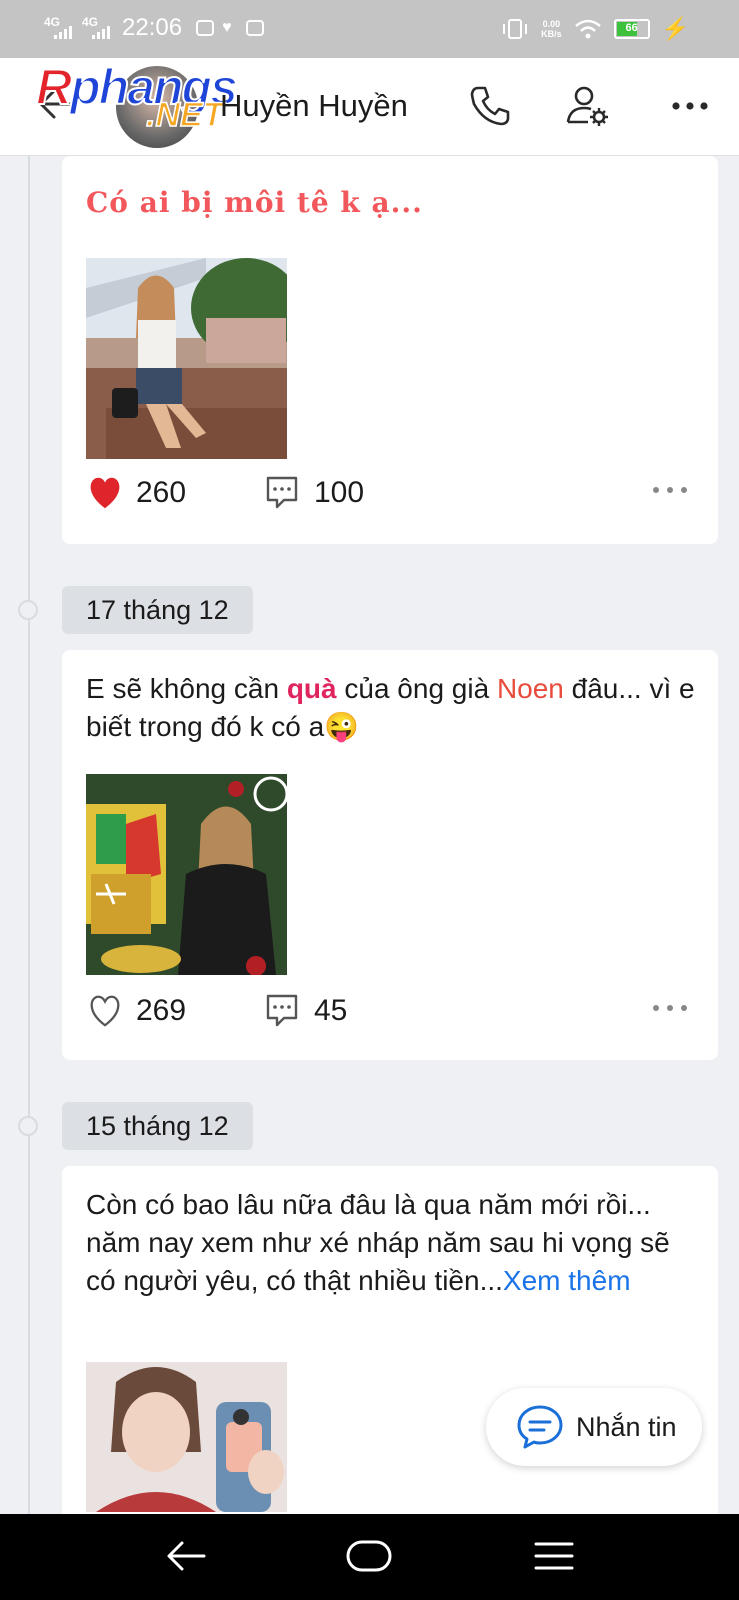 Image resolution: width=739 pixels, height=1600 pixels. I want to click on status-time: 22:06, so click(152, 27).